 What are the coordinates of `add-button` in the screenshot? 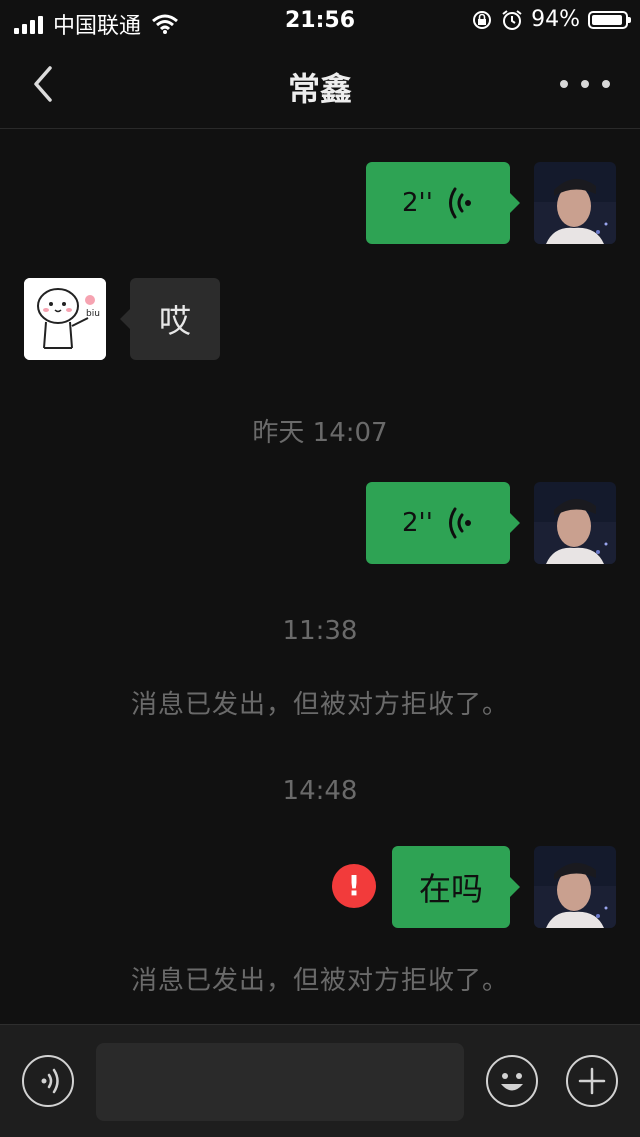 It's located at (592, 1081).